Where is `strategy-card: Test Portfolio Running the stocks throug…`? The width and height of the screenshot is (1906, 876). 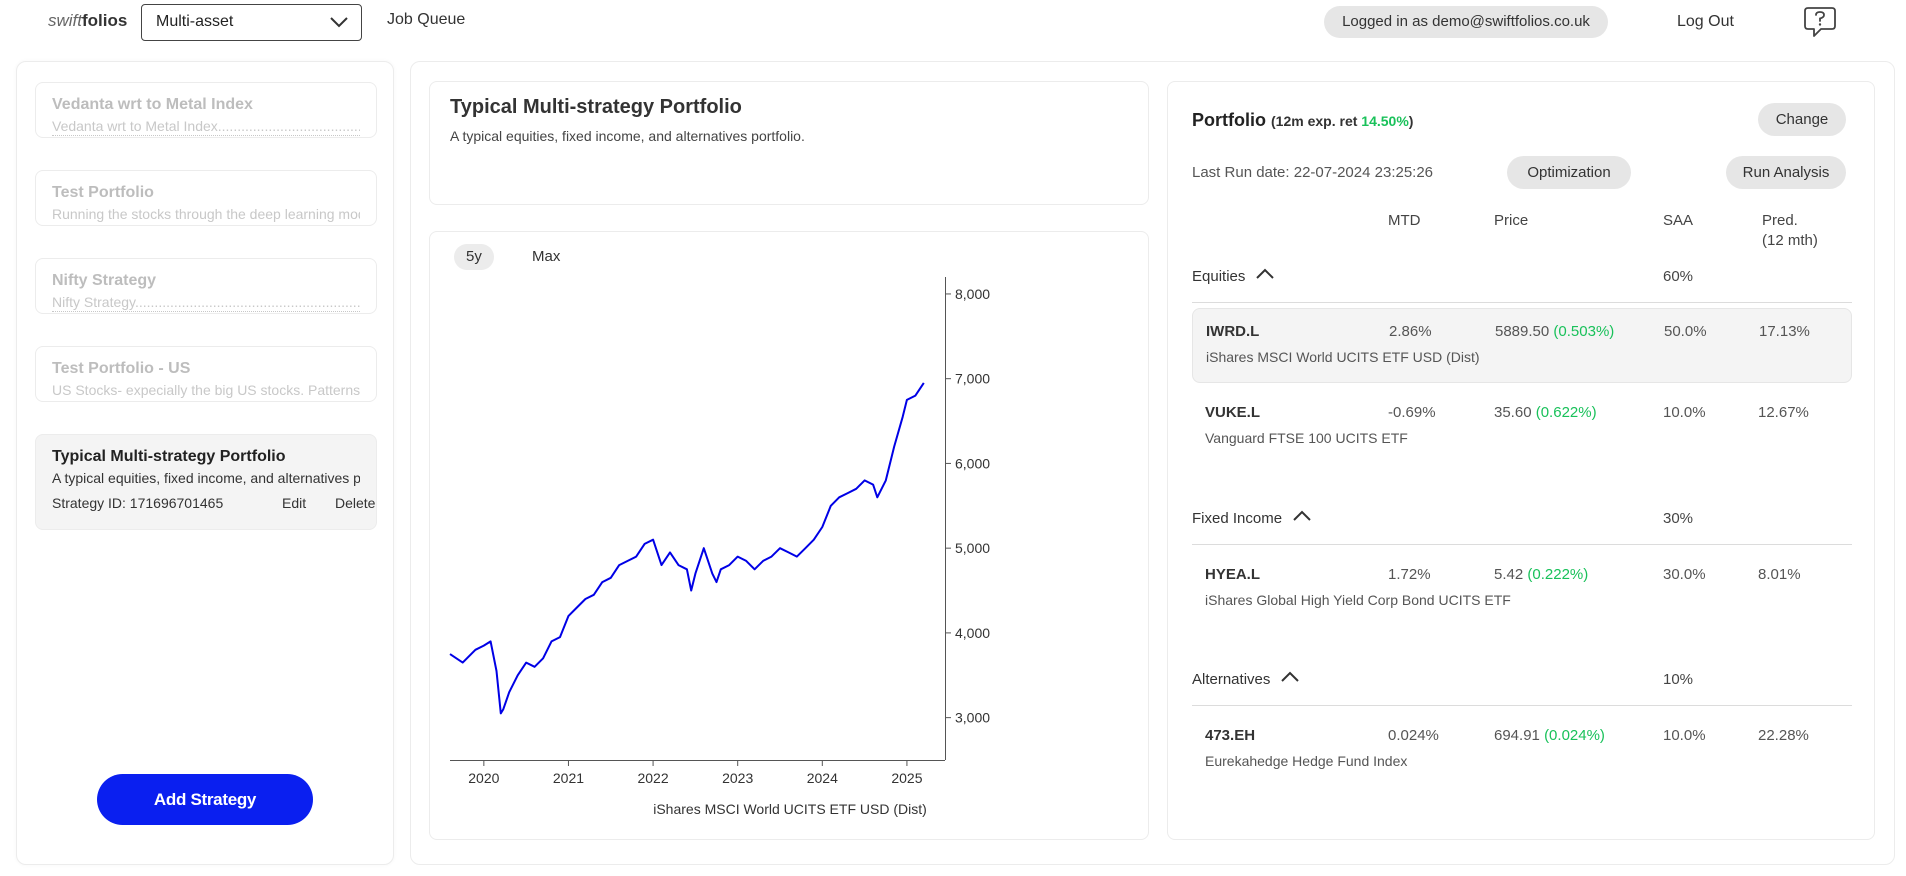 strategy-card: Test Portfolio Running the stocks throug… is located at coordinates (206, 198).